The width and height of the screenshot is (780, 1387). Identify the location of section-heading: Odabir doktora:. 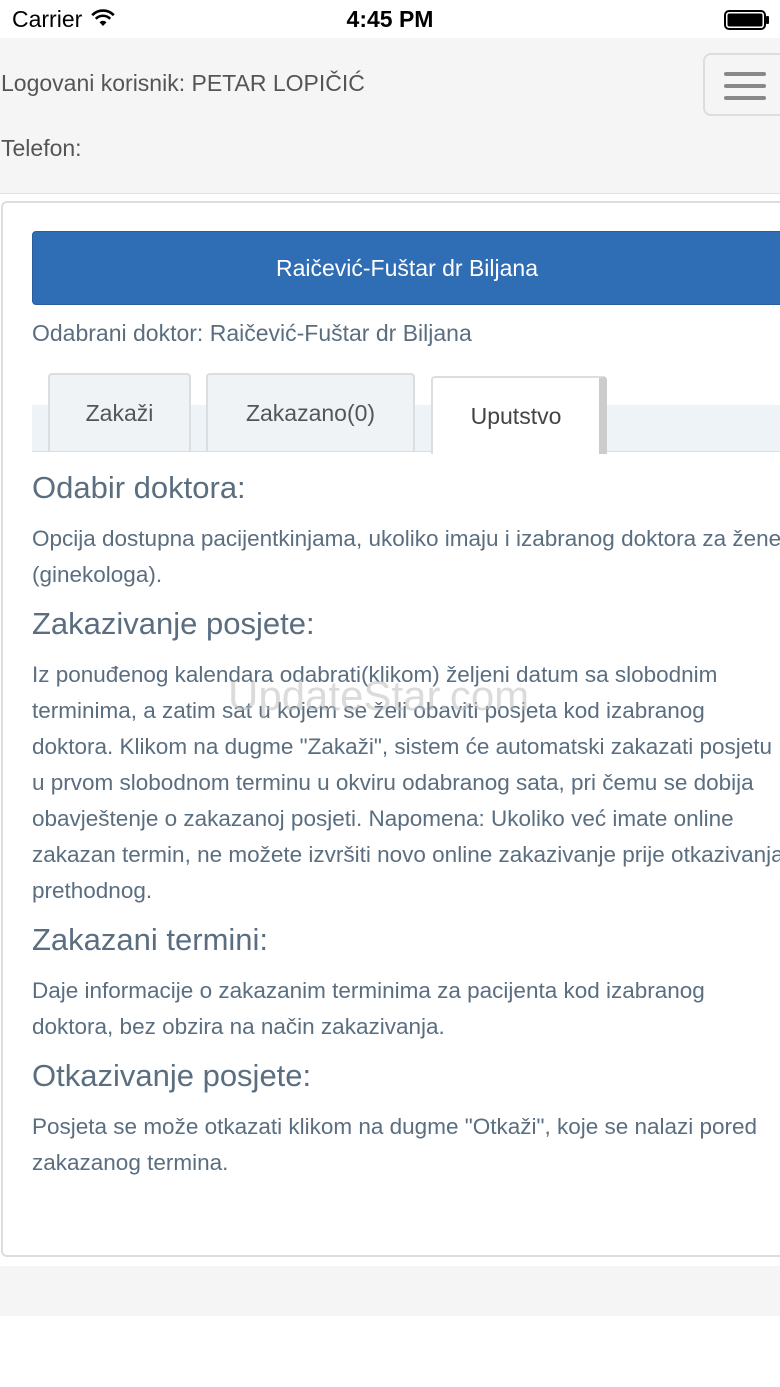
(139, 487).